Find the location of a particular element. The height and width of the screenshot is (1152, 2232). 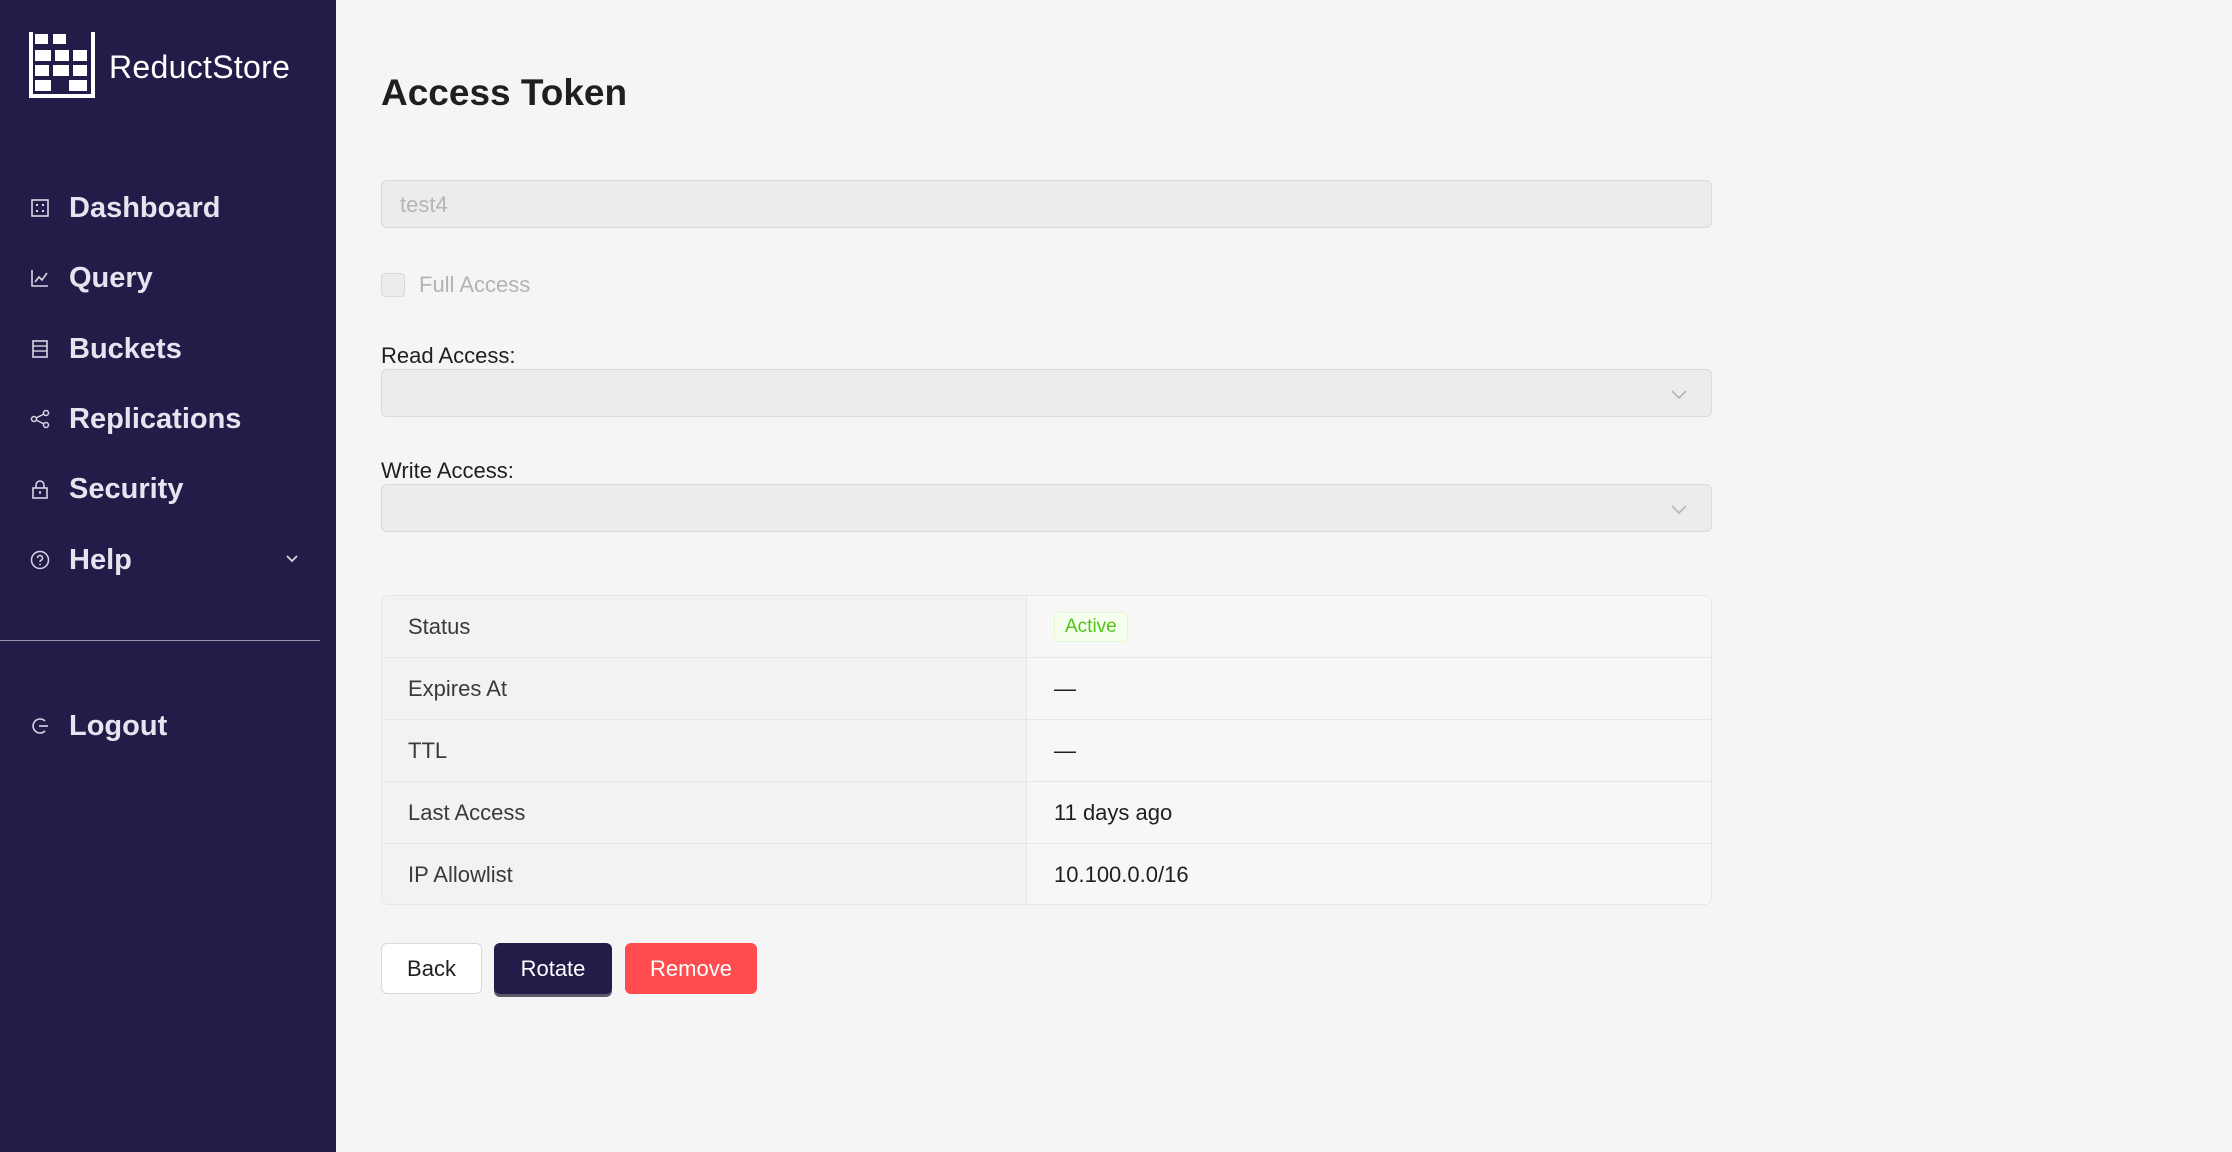

detail-key: TTL is located at coordinates (704, 750).